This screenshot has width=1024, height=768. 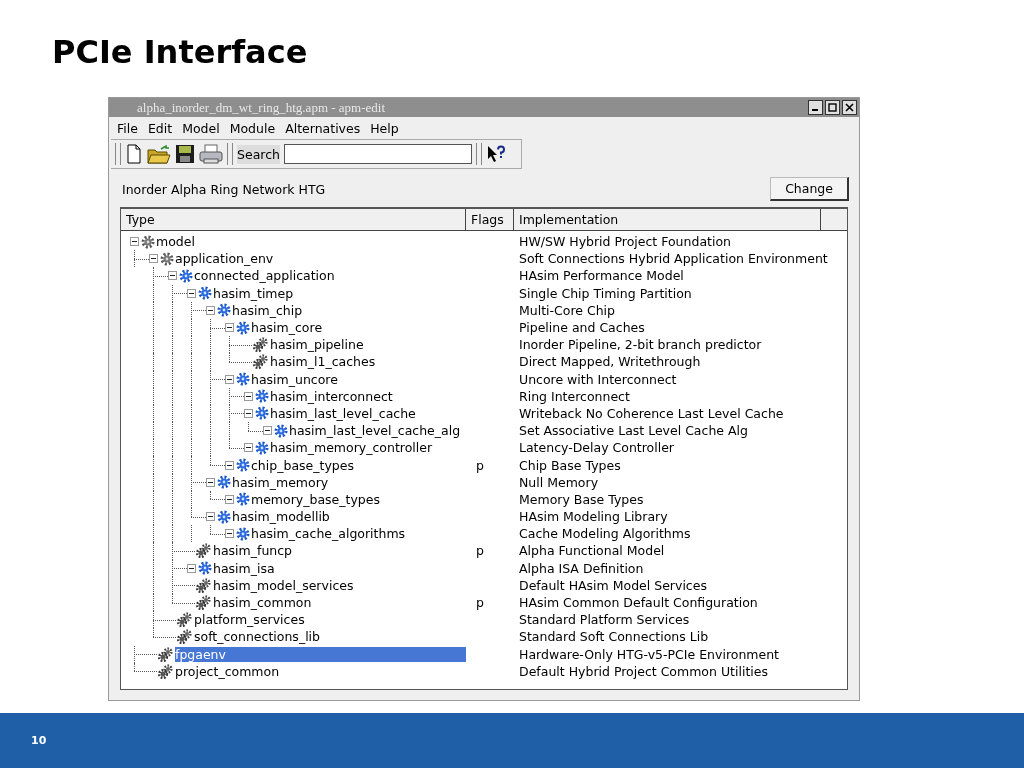 What do you see at coordinates (225, 259) in the screenshot?
I see `tree-item: application_env` at bounding box center [225, 259].